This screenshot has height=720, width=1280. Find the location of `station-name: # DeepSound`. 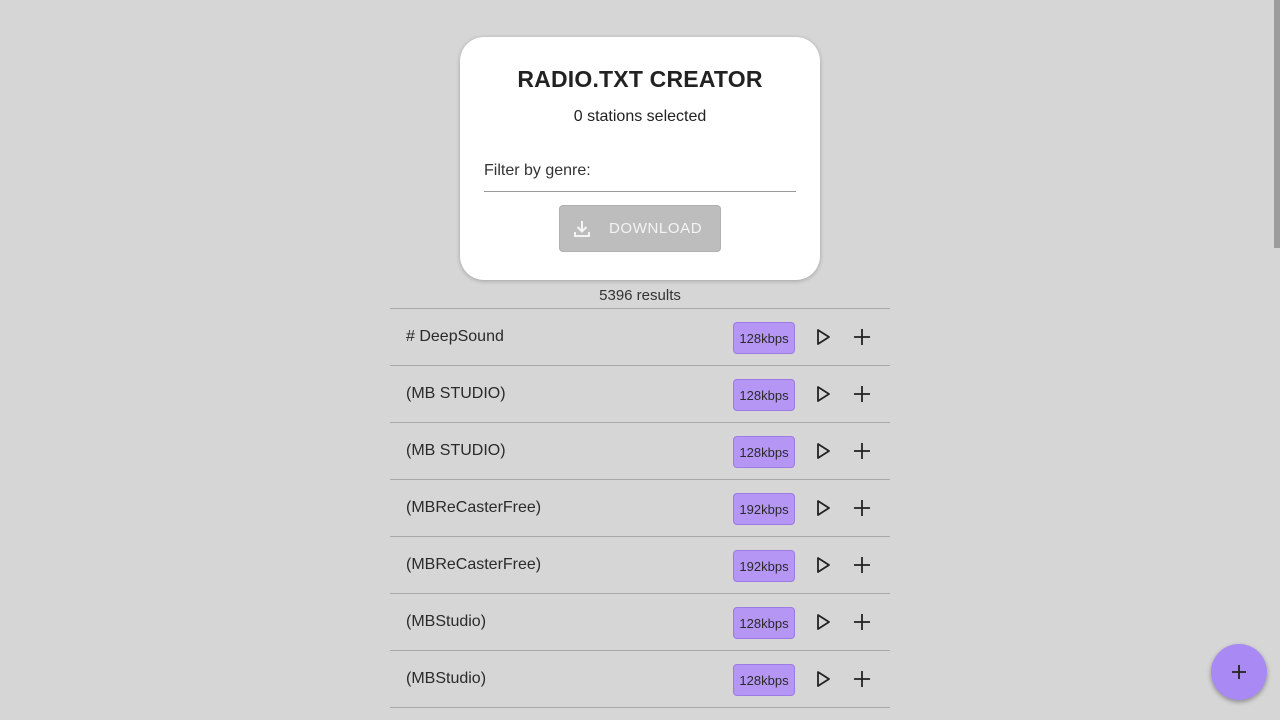

station-name: # DeepSound is located at coordinates (455, 336).